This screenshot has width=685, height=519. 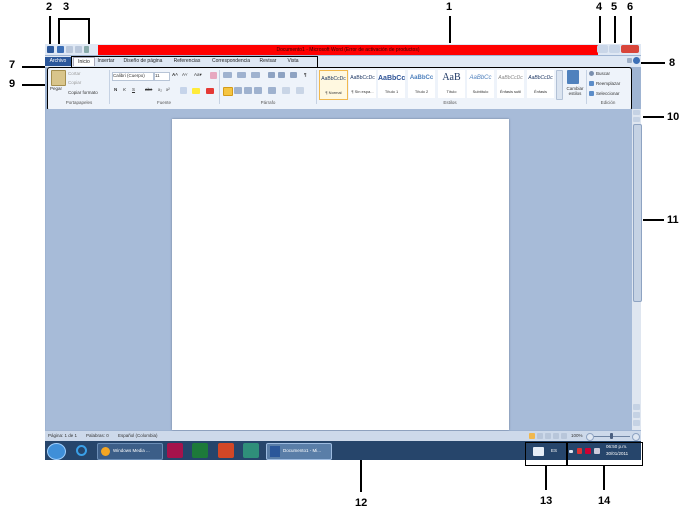 I want to click on ruler-toggle-icon, so click(x=636, y=112).